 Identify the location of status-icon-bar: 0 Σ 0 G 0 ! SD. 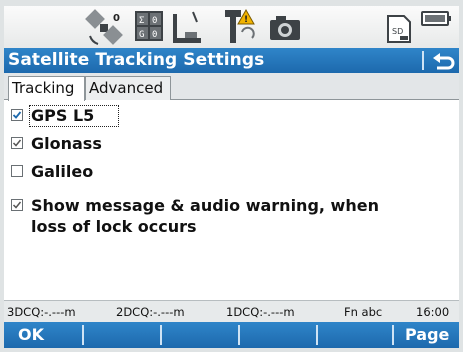
(231, 28).